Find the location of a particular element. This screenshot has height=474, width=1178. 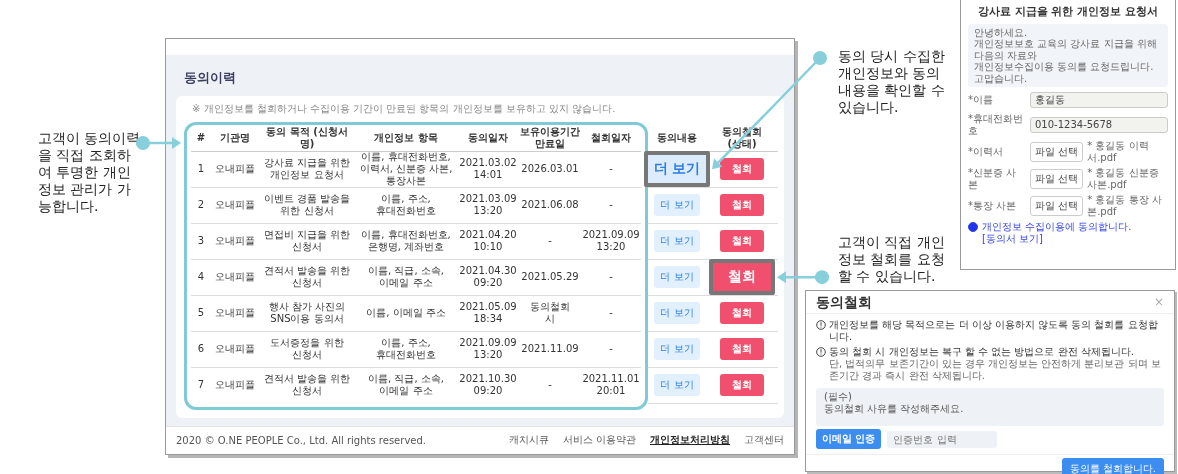

input-field: 홍길동 is located at coordinates (1099, 100).